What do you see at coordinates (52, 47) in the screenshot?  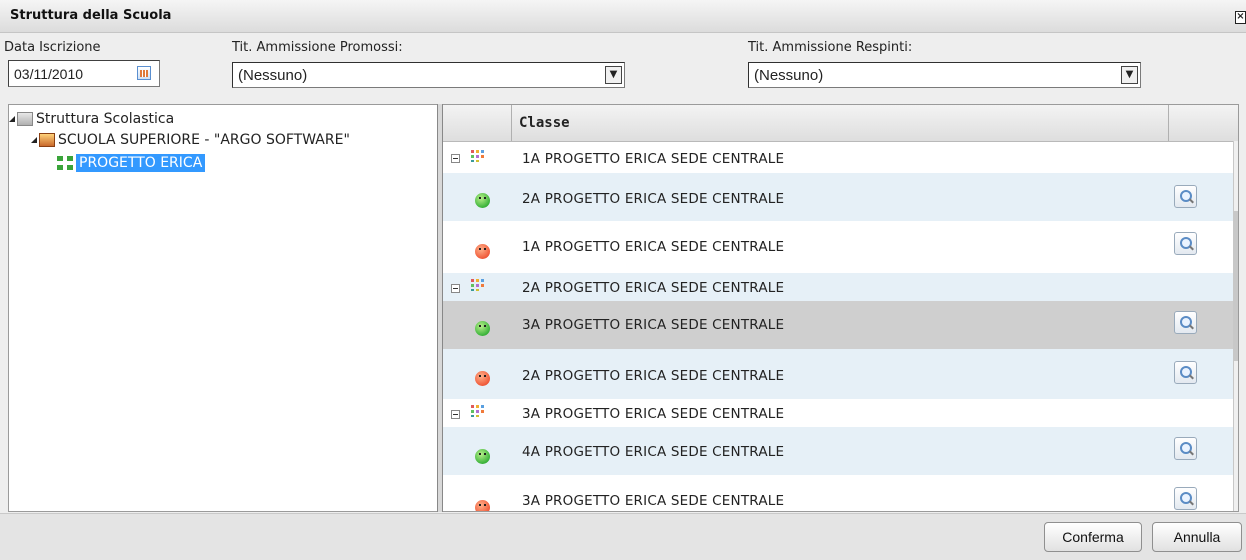 I see `data-iscrizione-label: Data Iscrizione` at bounding box center [52, 47].